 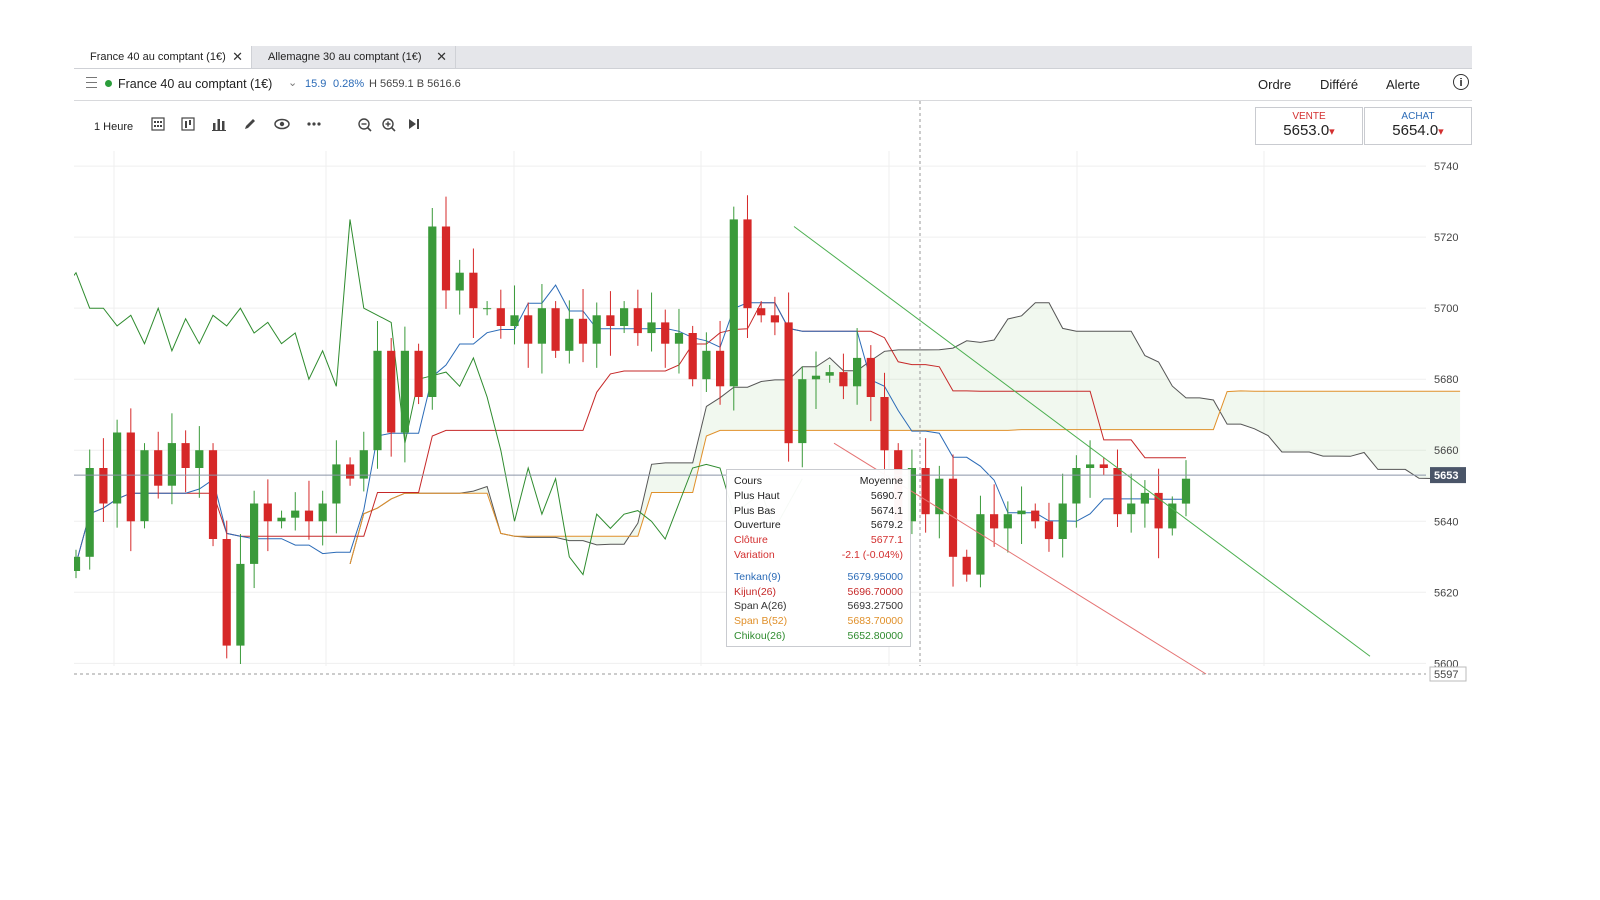 I want to click on tooltip-indicator: Kijun(26) 5696.70000, so click(x=818, y=591).